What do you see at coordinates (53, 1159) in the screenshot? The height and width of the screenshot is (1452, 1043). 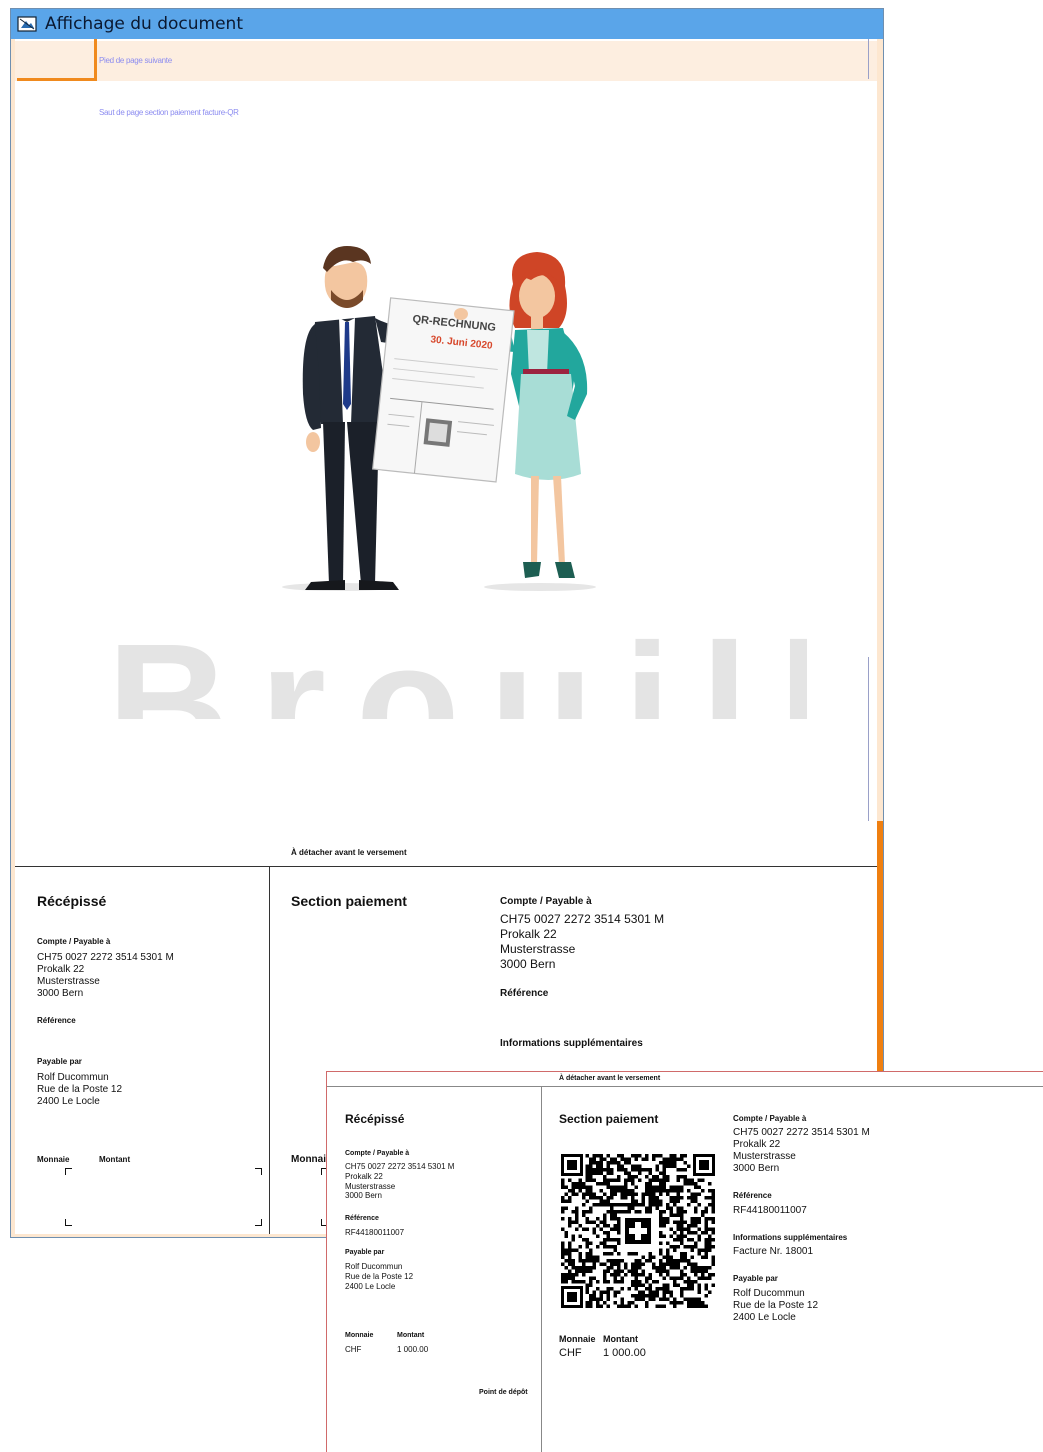 I see `receipt-currency-label: Monnaie` at bounding box center [53, 1159].